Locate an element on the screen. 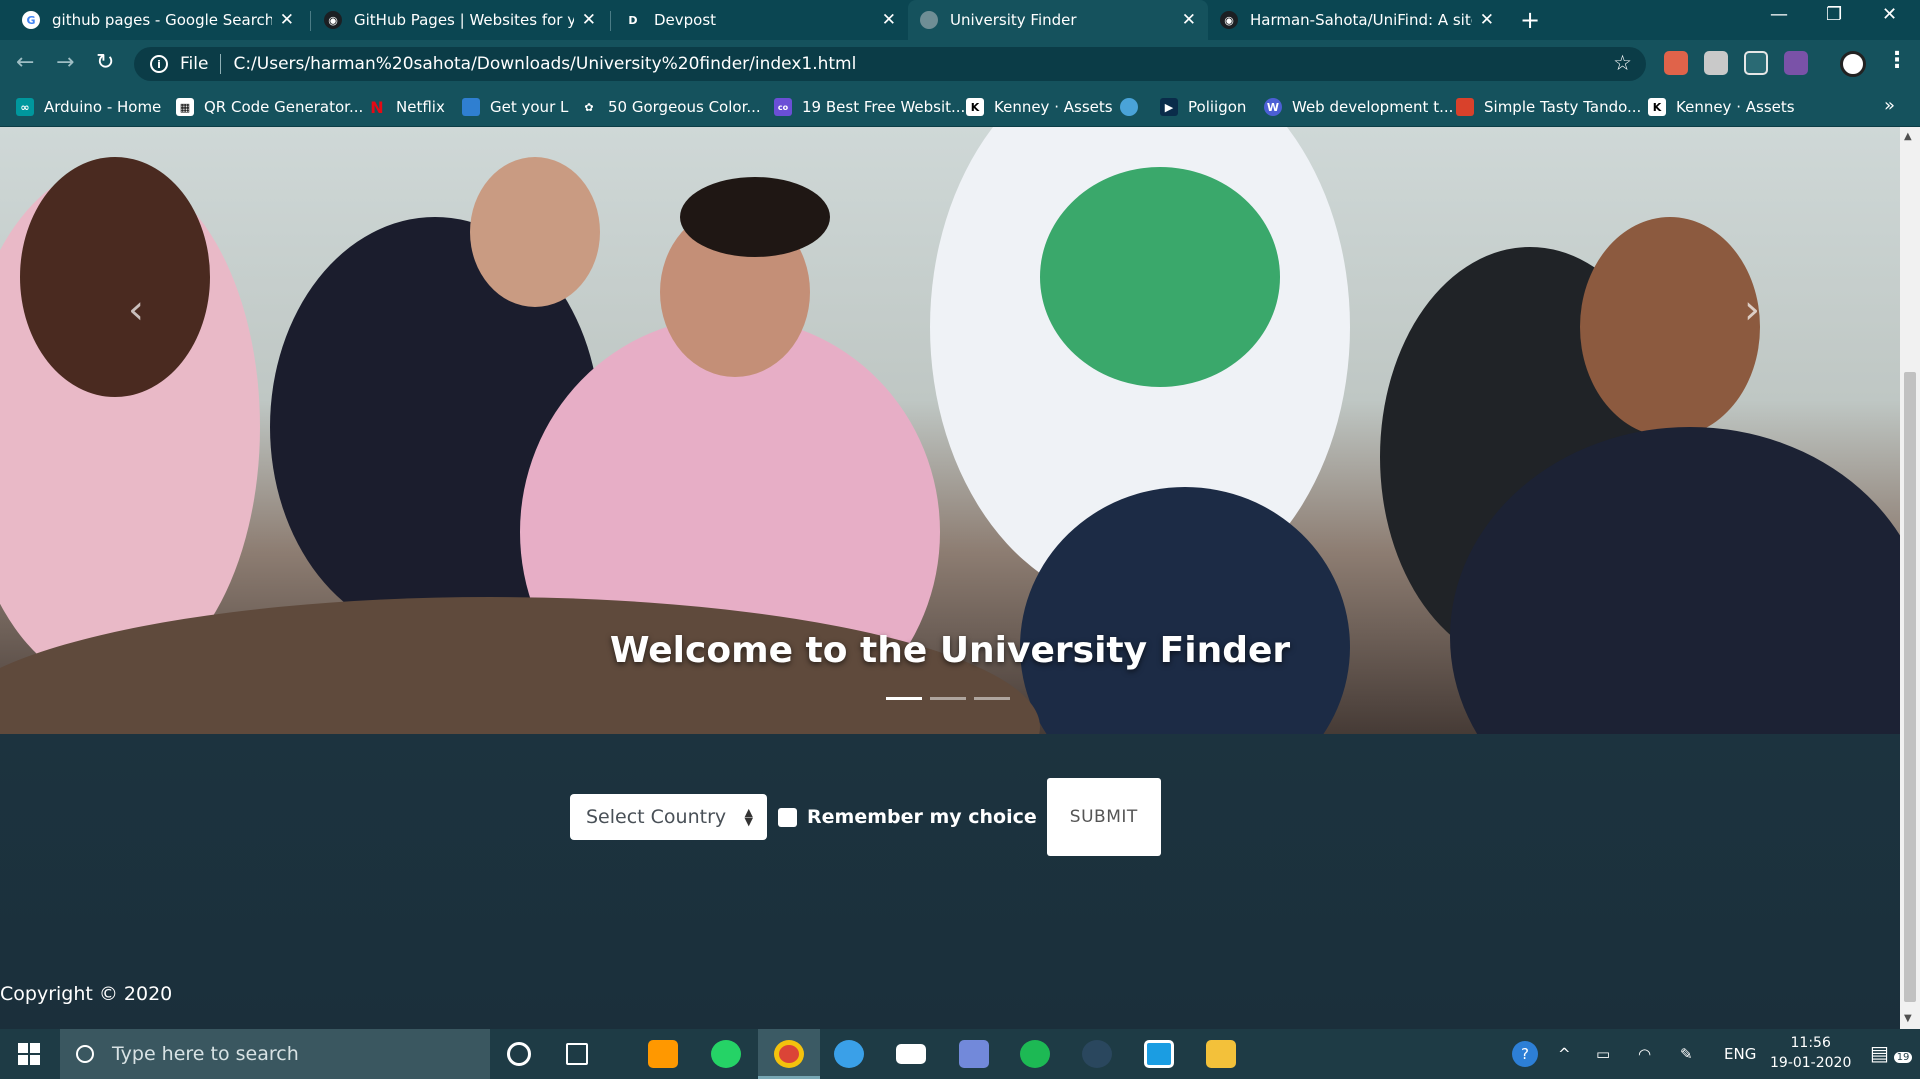 The width and height of the screenshot is (1920, 1079). pen-icon: ✎ is located at coordinates (1686, 1054).